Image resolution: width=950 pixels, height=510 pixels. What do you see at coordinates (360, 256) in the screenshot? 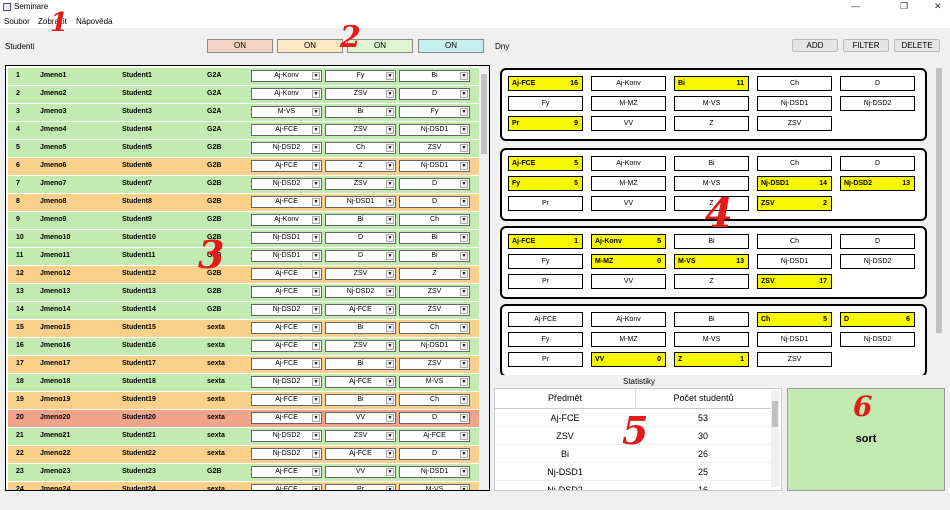
I see `subject-select-2: D ▼` at bounding box center [360, 256].